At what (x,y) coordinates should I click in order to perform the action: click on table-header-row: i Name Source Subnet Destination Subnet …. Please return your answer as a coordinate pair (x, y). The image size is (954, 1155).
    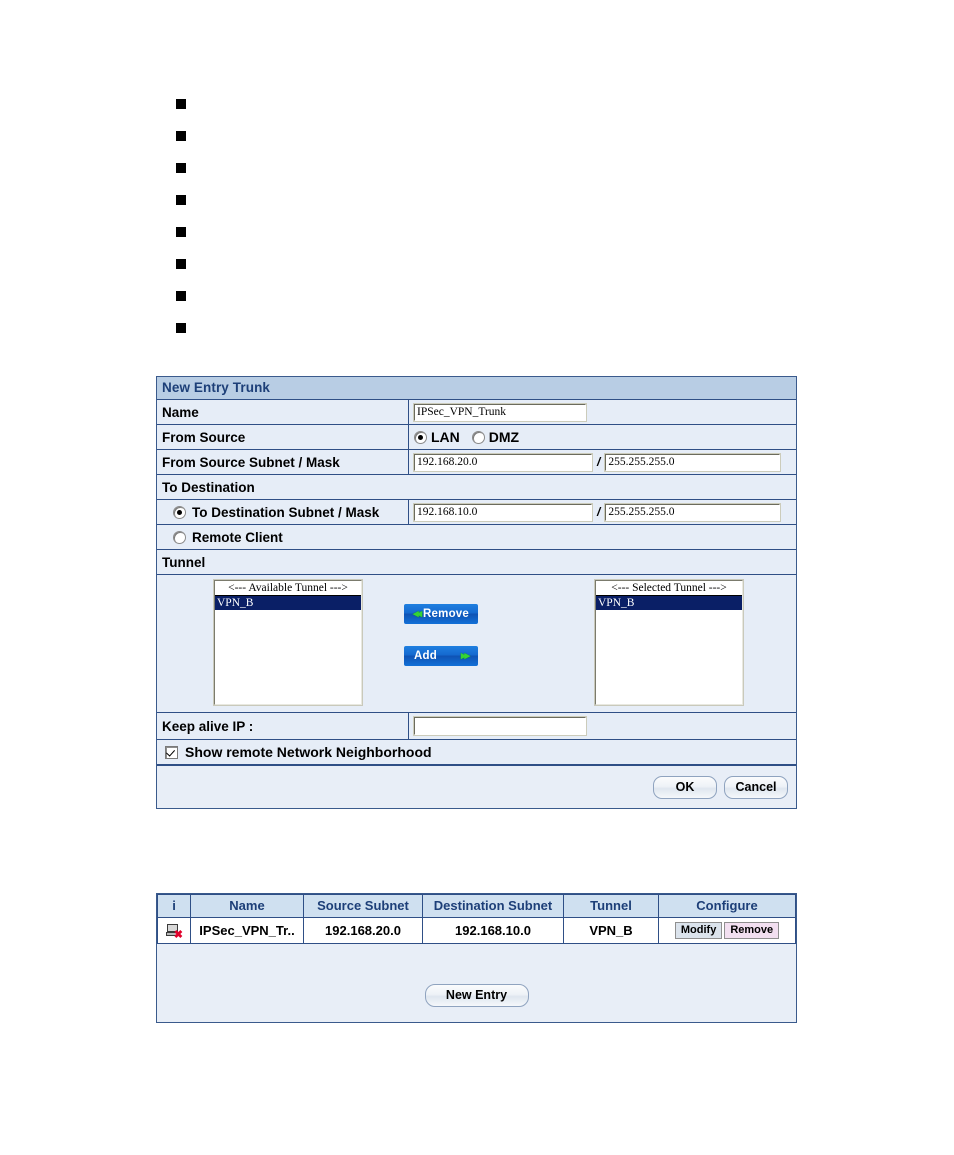
    Looking at the image, I should click on (476, 906).